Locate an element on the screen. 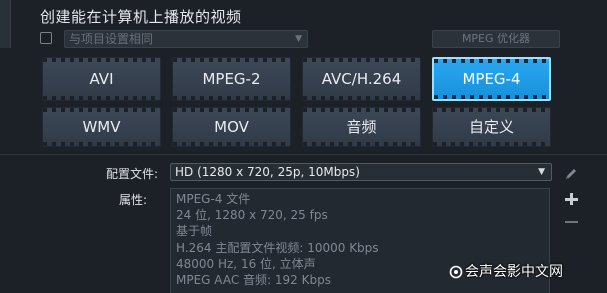 The height and width of the screenshot is (293, 607). plus-icon is located at coordinates (571, 199).